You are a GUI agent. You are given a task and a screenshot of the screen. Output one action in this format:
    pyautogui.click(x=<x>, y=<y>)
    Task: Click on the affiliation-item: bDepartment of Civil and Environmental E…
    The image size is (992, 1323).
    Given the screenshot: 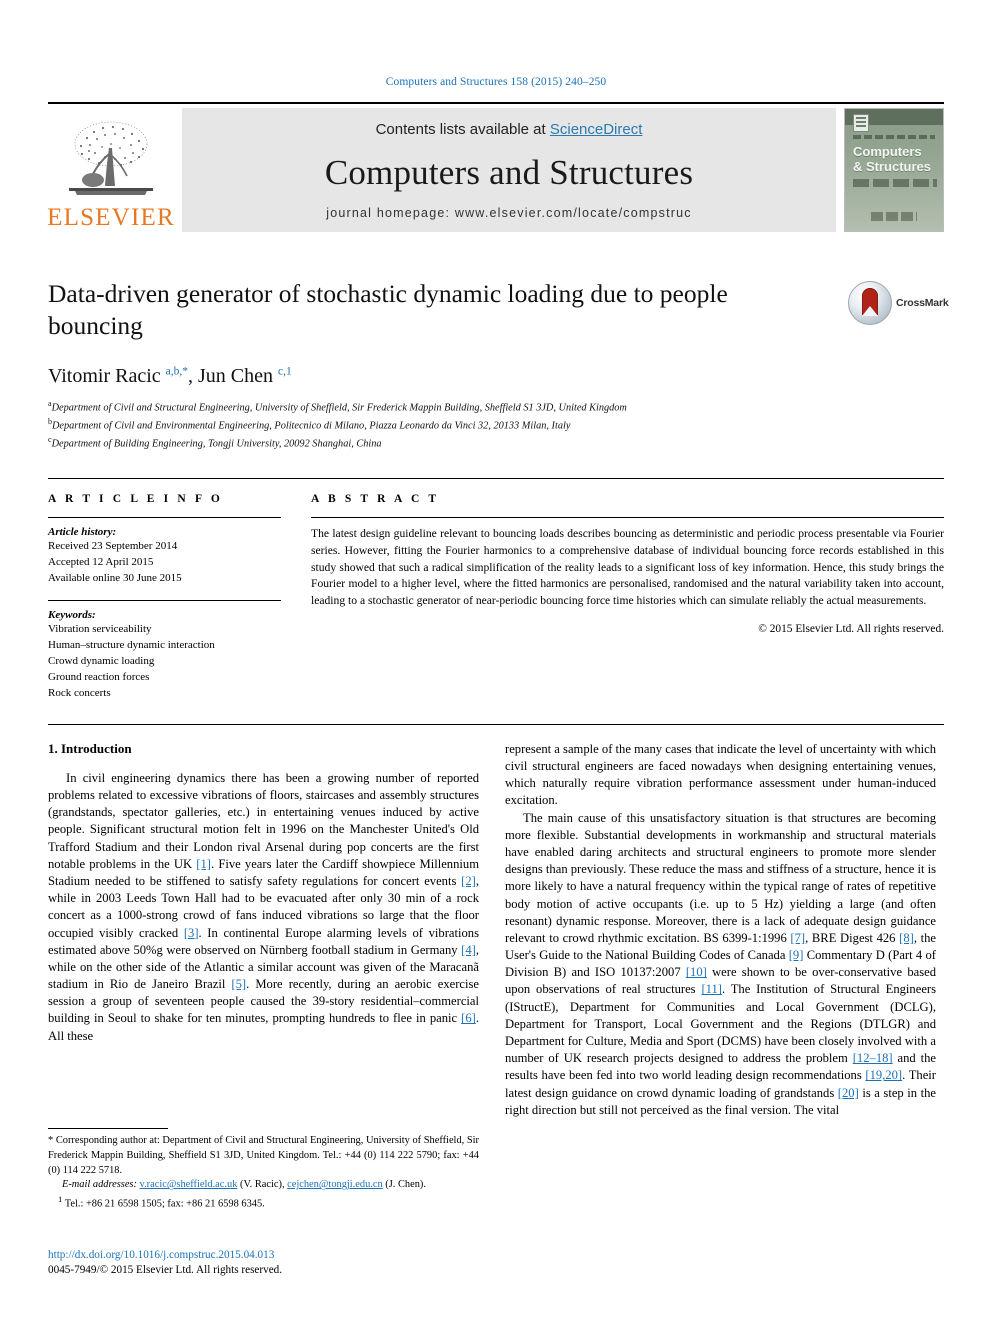 What is the action you would take?
    pyautogui.click(x=496, y=425)
    